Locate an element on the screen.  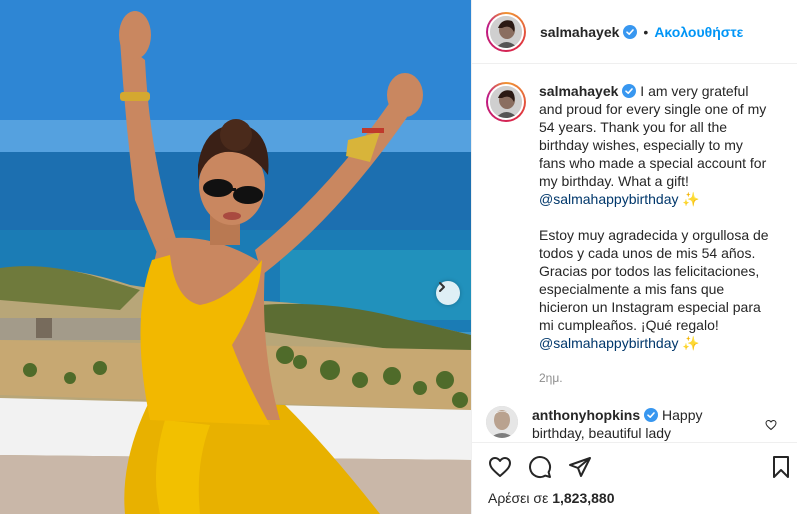
bookmark-icon is located at coordinates (781, 467).